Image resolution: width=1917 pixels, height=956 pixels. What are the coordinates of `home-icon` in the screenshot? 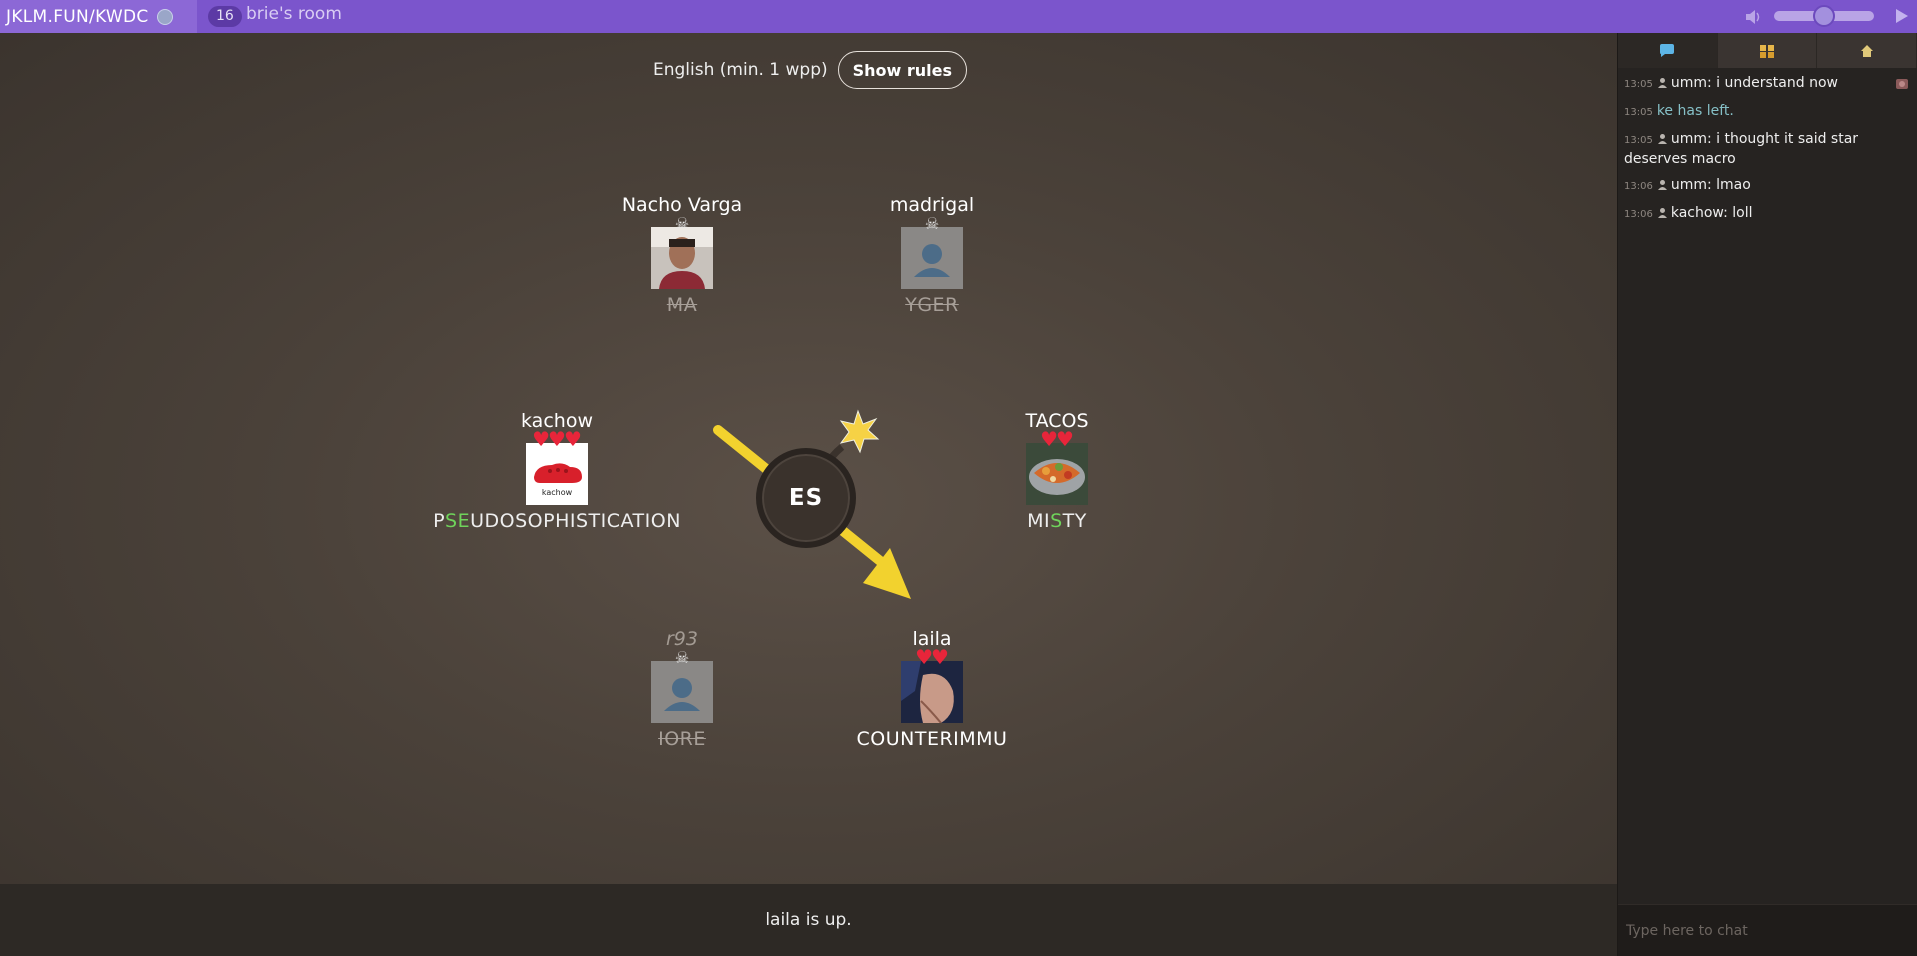 It's located at (1866, 50).